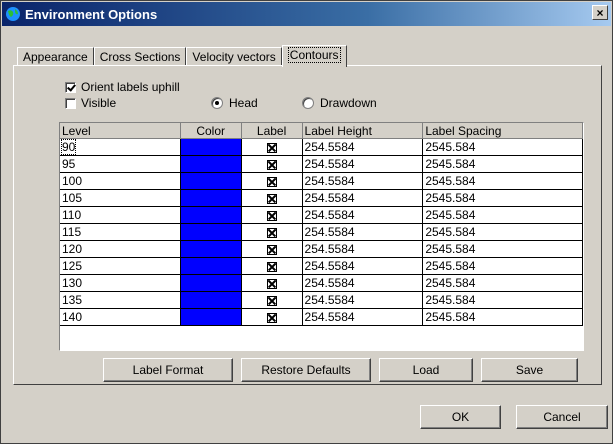 This screenshot has width=613, height=444. What do you see at coordinates (72, 317) in the screenshot?
I see `level-value: 140` at bounding box center [72, 317].